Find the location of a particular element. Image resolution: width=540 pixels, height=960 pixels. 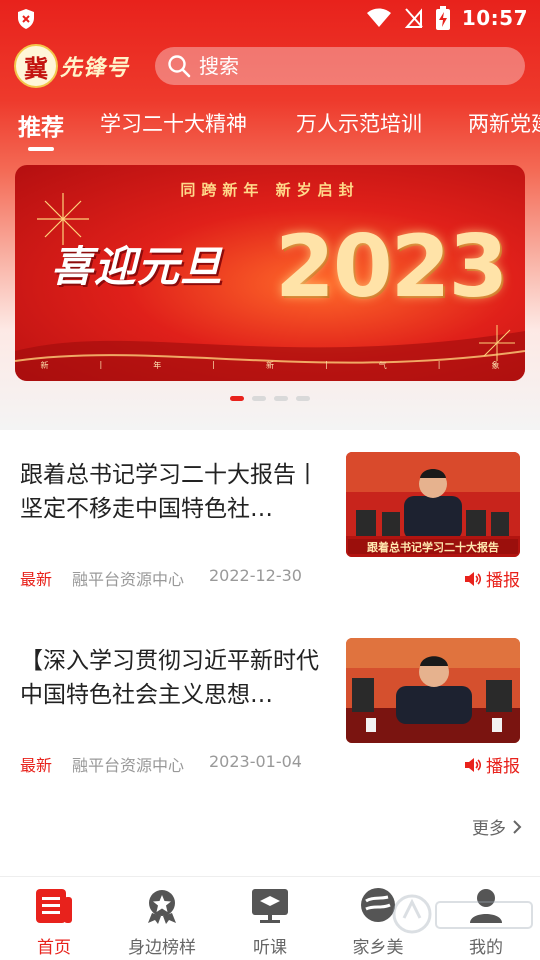

carousel-dot-active is located at coordinates (237, 398).